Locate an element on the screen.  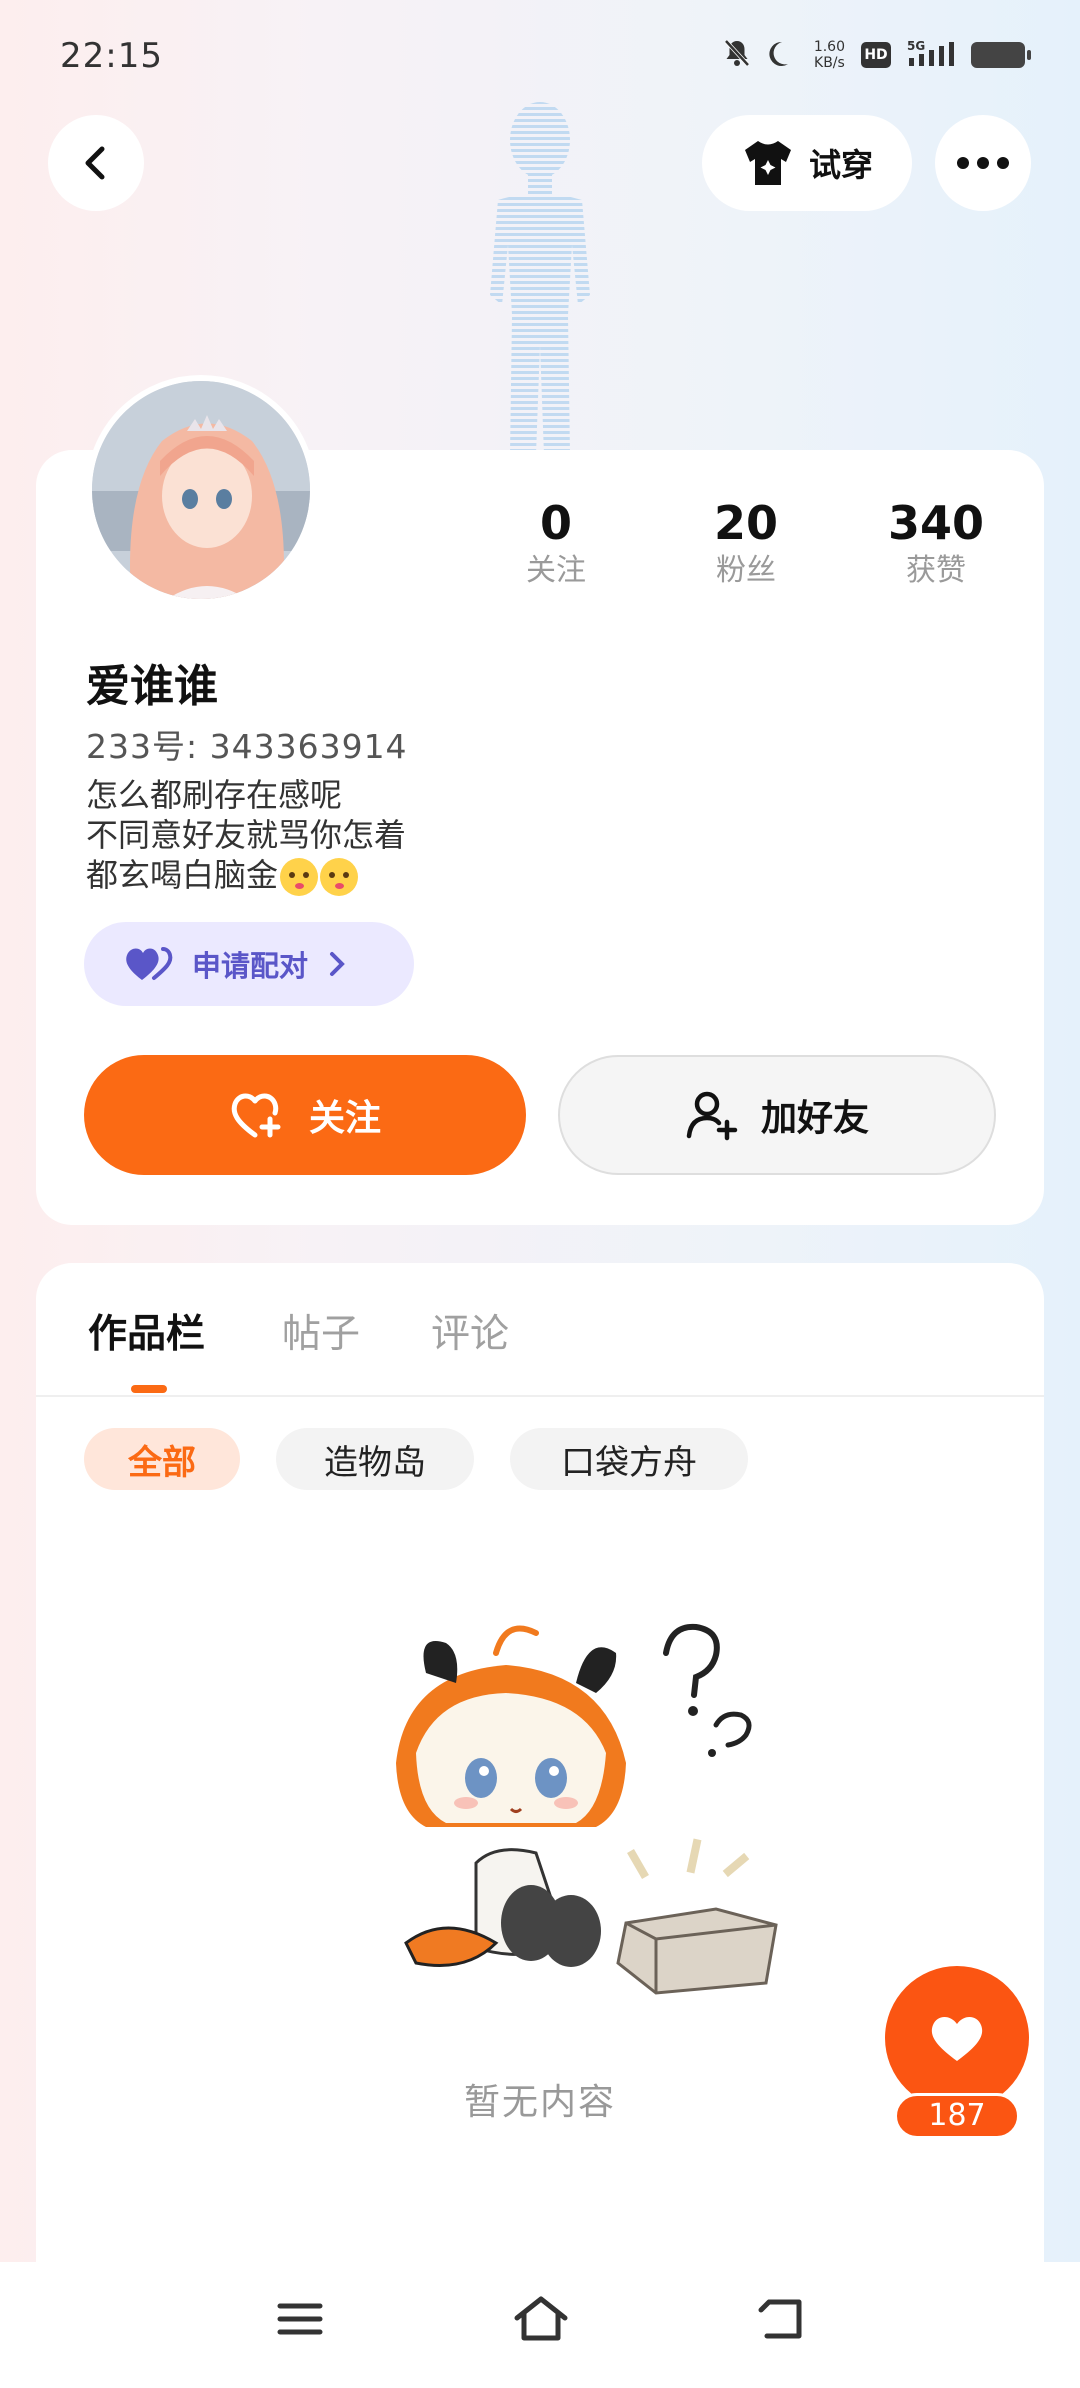
chevron-left-icon is located at coordinates (95, 163).